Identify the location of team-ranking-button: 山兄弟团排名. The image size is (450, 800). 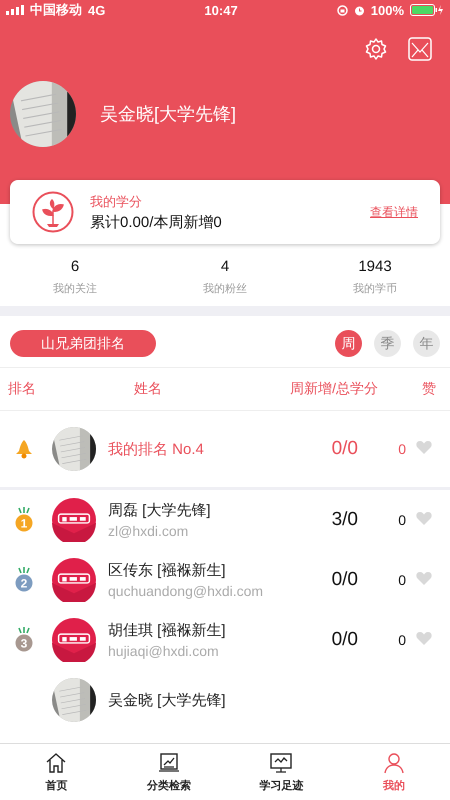
(83, 343).